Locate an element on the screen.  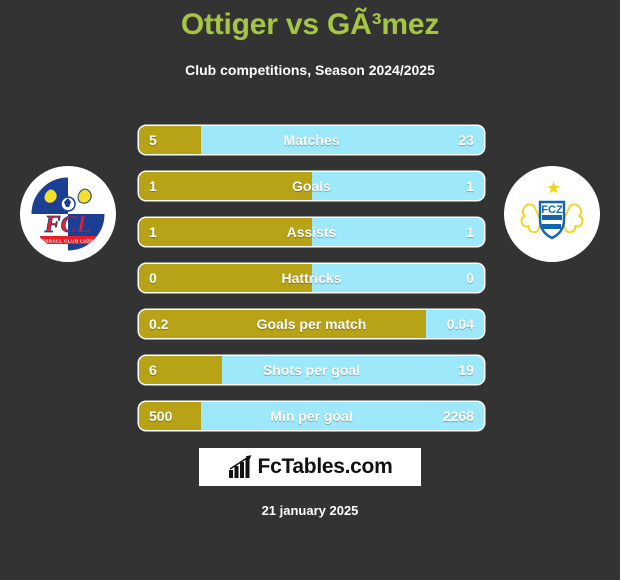
report-date: 21 january 2025 is located at coordinates (310, 510).